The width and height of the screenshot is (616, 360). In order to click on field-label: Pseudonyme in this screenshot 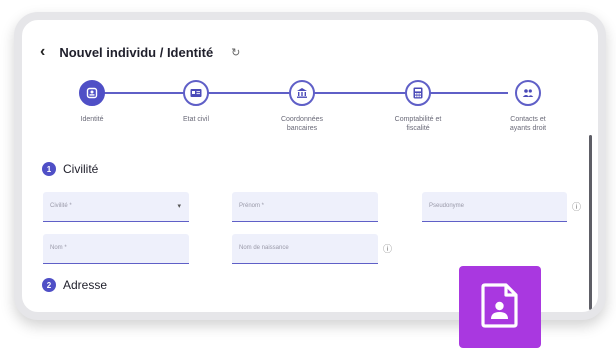, I will do `click(447, 206)`.